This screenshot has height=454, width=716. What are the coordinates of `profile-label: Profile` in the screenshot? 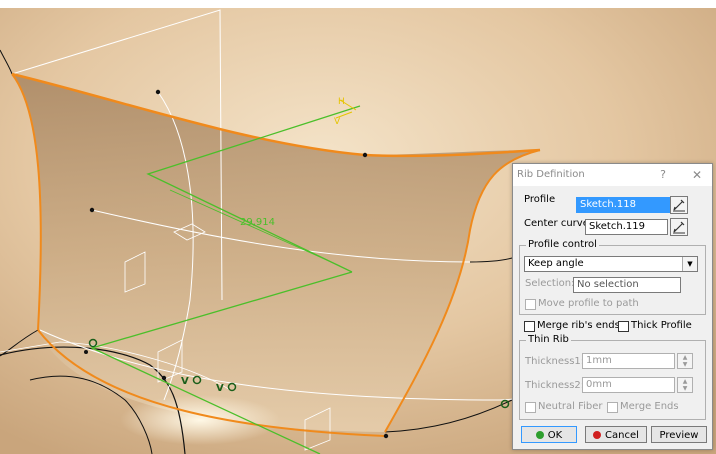 It's located at (540, 199).